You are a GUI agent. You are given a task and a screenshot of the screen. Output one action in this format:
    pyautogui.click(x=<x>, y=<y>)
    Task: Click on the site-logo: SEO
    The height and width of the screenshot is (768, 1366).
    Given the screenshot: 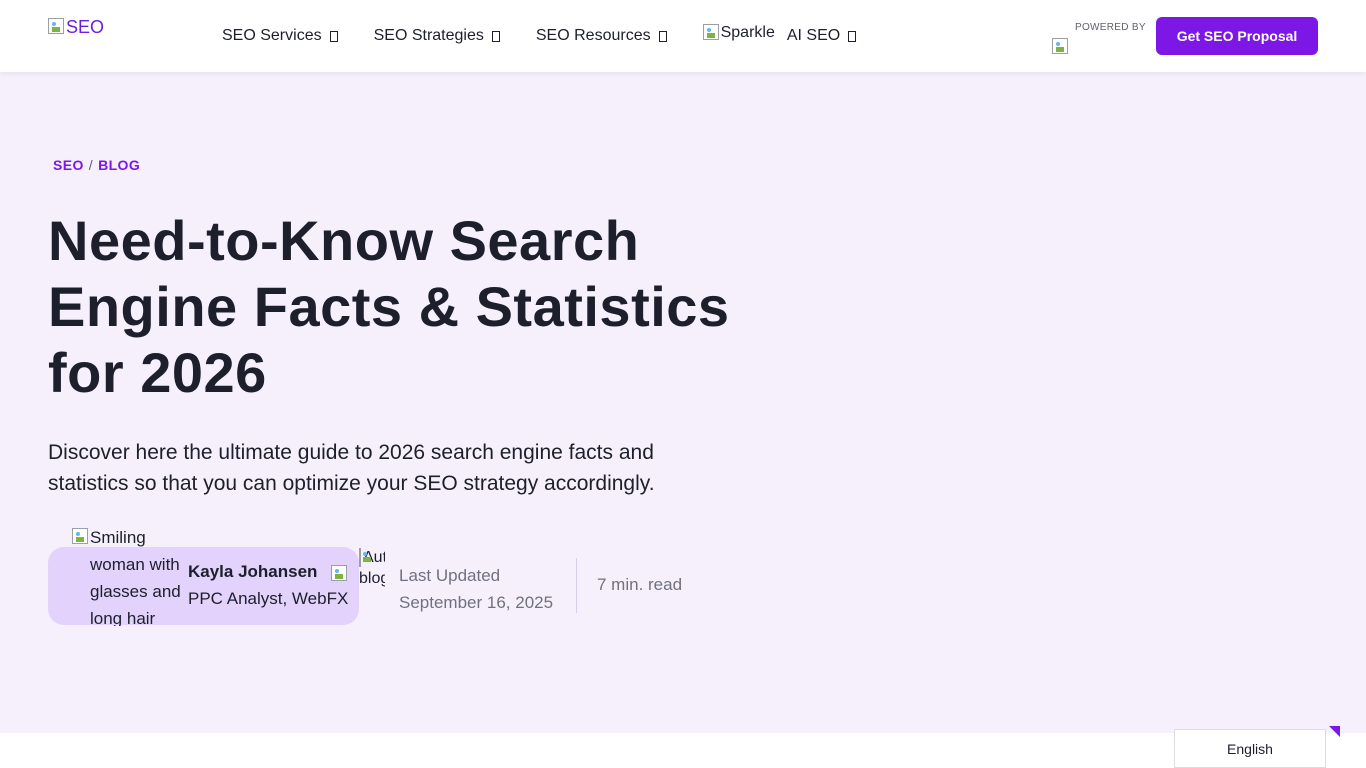 What is the action you would take?
    pyautogui.click(x=108, y=31)
    